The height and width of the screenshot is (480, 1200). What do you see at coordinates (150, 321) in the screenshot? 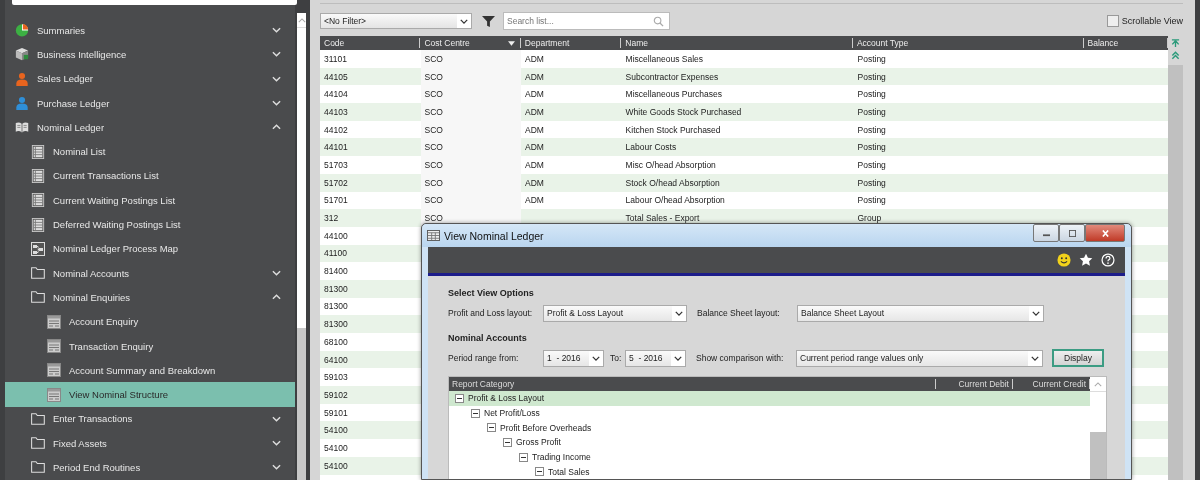
I see `sidebar-item: Account Enquiry` at bounding box center [150, 321].